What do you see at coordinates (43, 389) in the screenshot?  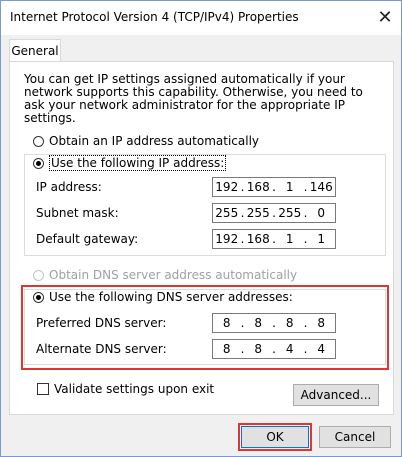 I see `checkbox` at bounding box center [43, 389].